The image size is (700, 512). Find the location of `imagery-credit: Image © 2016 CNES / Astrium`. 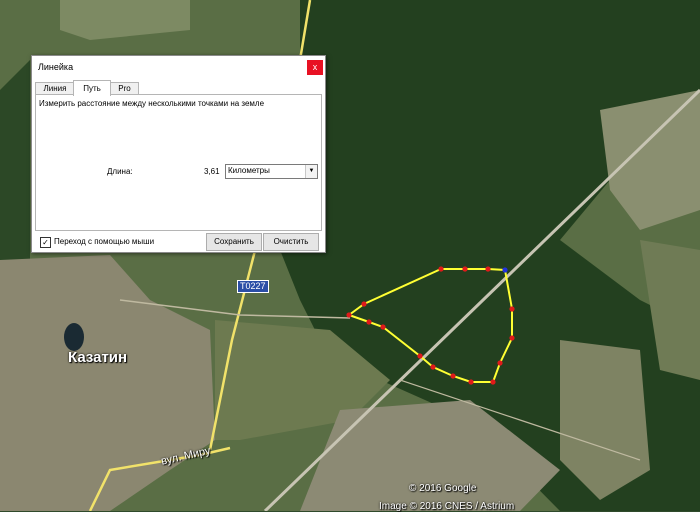

imagery-credit: Image © 2016 CNES / Astrium is located at coordinates (447, 506).